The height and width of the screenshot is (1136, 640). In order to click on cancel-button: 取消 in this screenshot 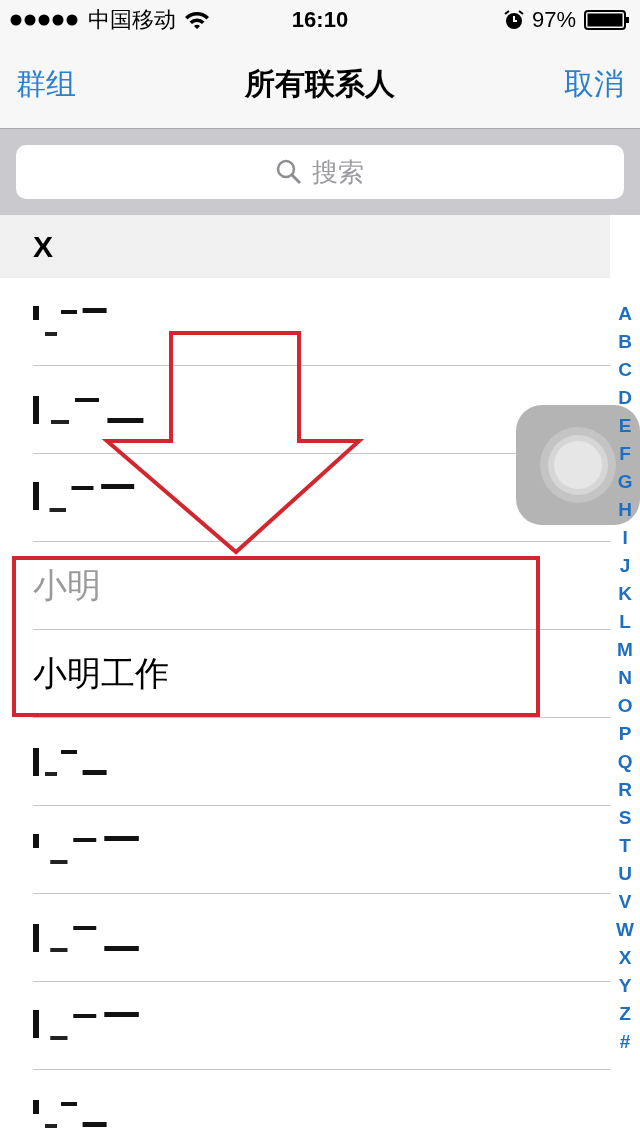, I will do `click(594, 84)`.